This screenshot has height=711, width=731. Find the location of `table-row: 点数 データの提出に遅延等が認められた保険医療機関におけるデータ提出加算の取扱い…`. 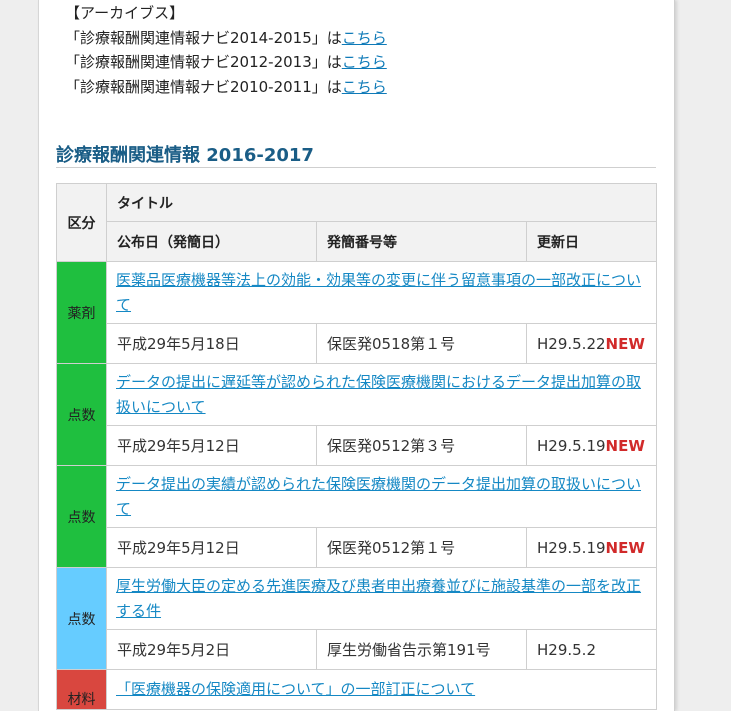

table-row: 点数 データの提出に遅延等が認められた保険医療機関におけるデータ提出加算の取扱い… is located at coordinates (357, 414).